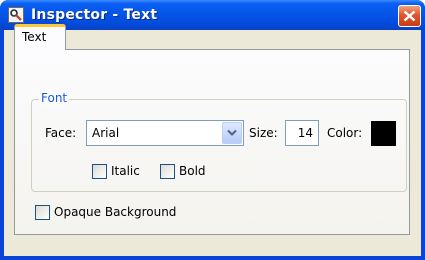 This screenshot has width=425, height=260. Describe the element at coordinates (16, 15) in the screenshot. I see `inspector-app-icon` at that location.